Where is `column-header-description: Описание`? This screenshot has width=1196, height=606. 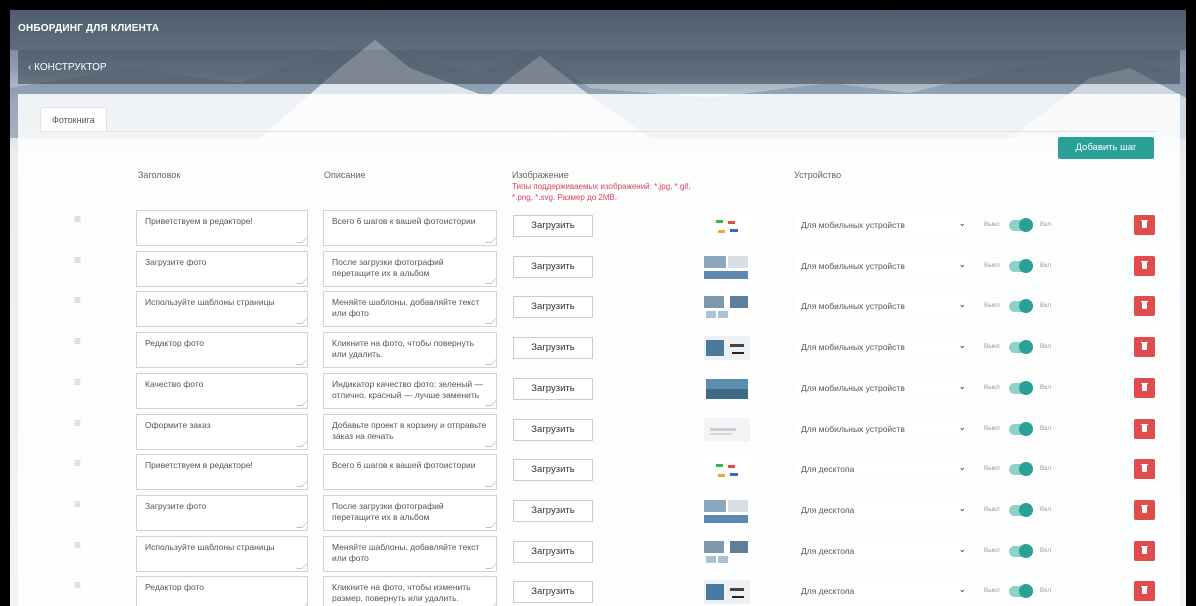
column-header-description: Описание is located at coordinates (345, 175).